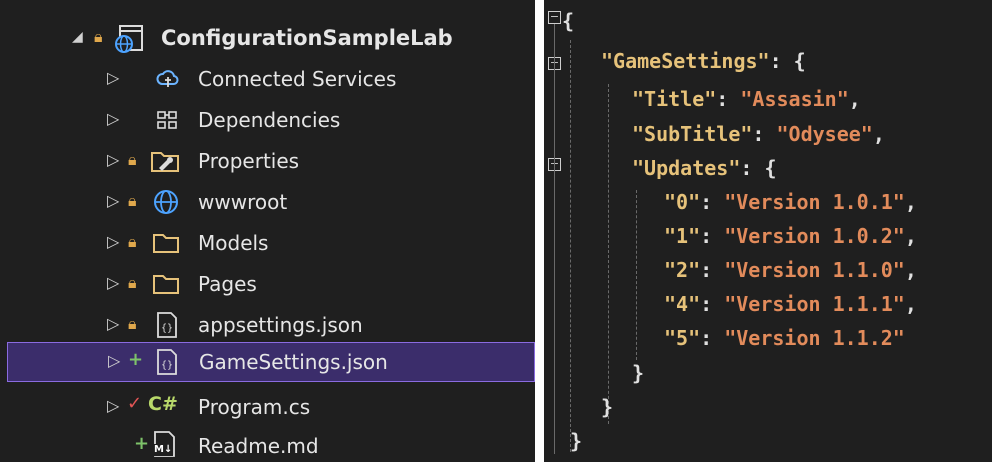 Image resolution: width=992 pixels, height=467 pixels. I want to click on code-line-6: "0": "Version 1.0.1",, so click(790, 202).